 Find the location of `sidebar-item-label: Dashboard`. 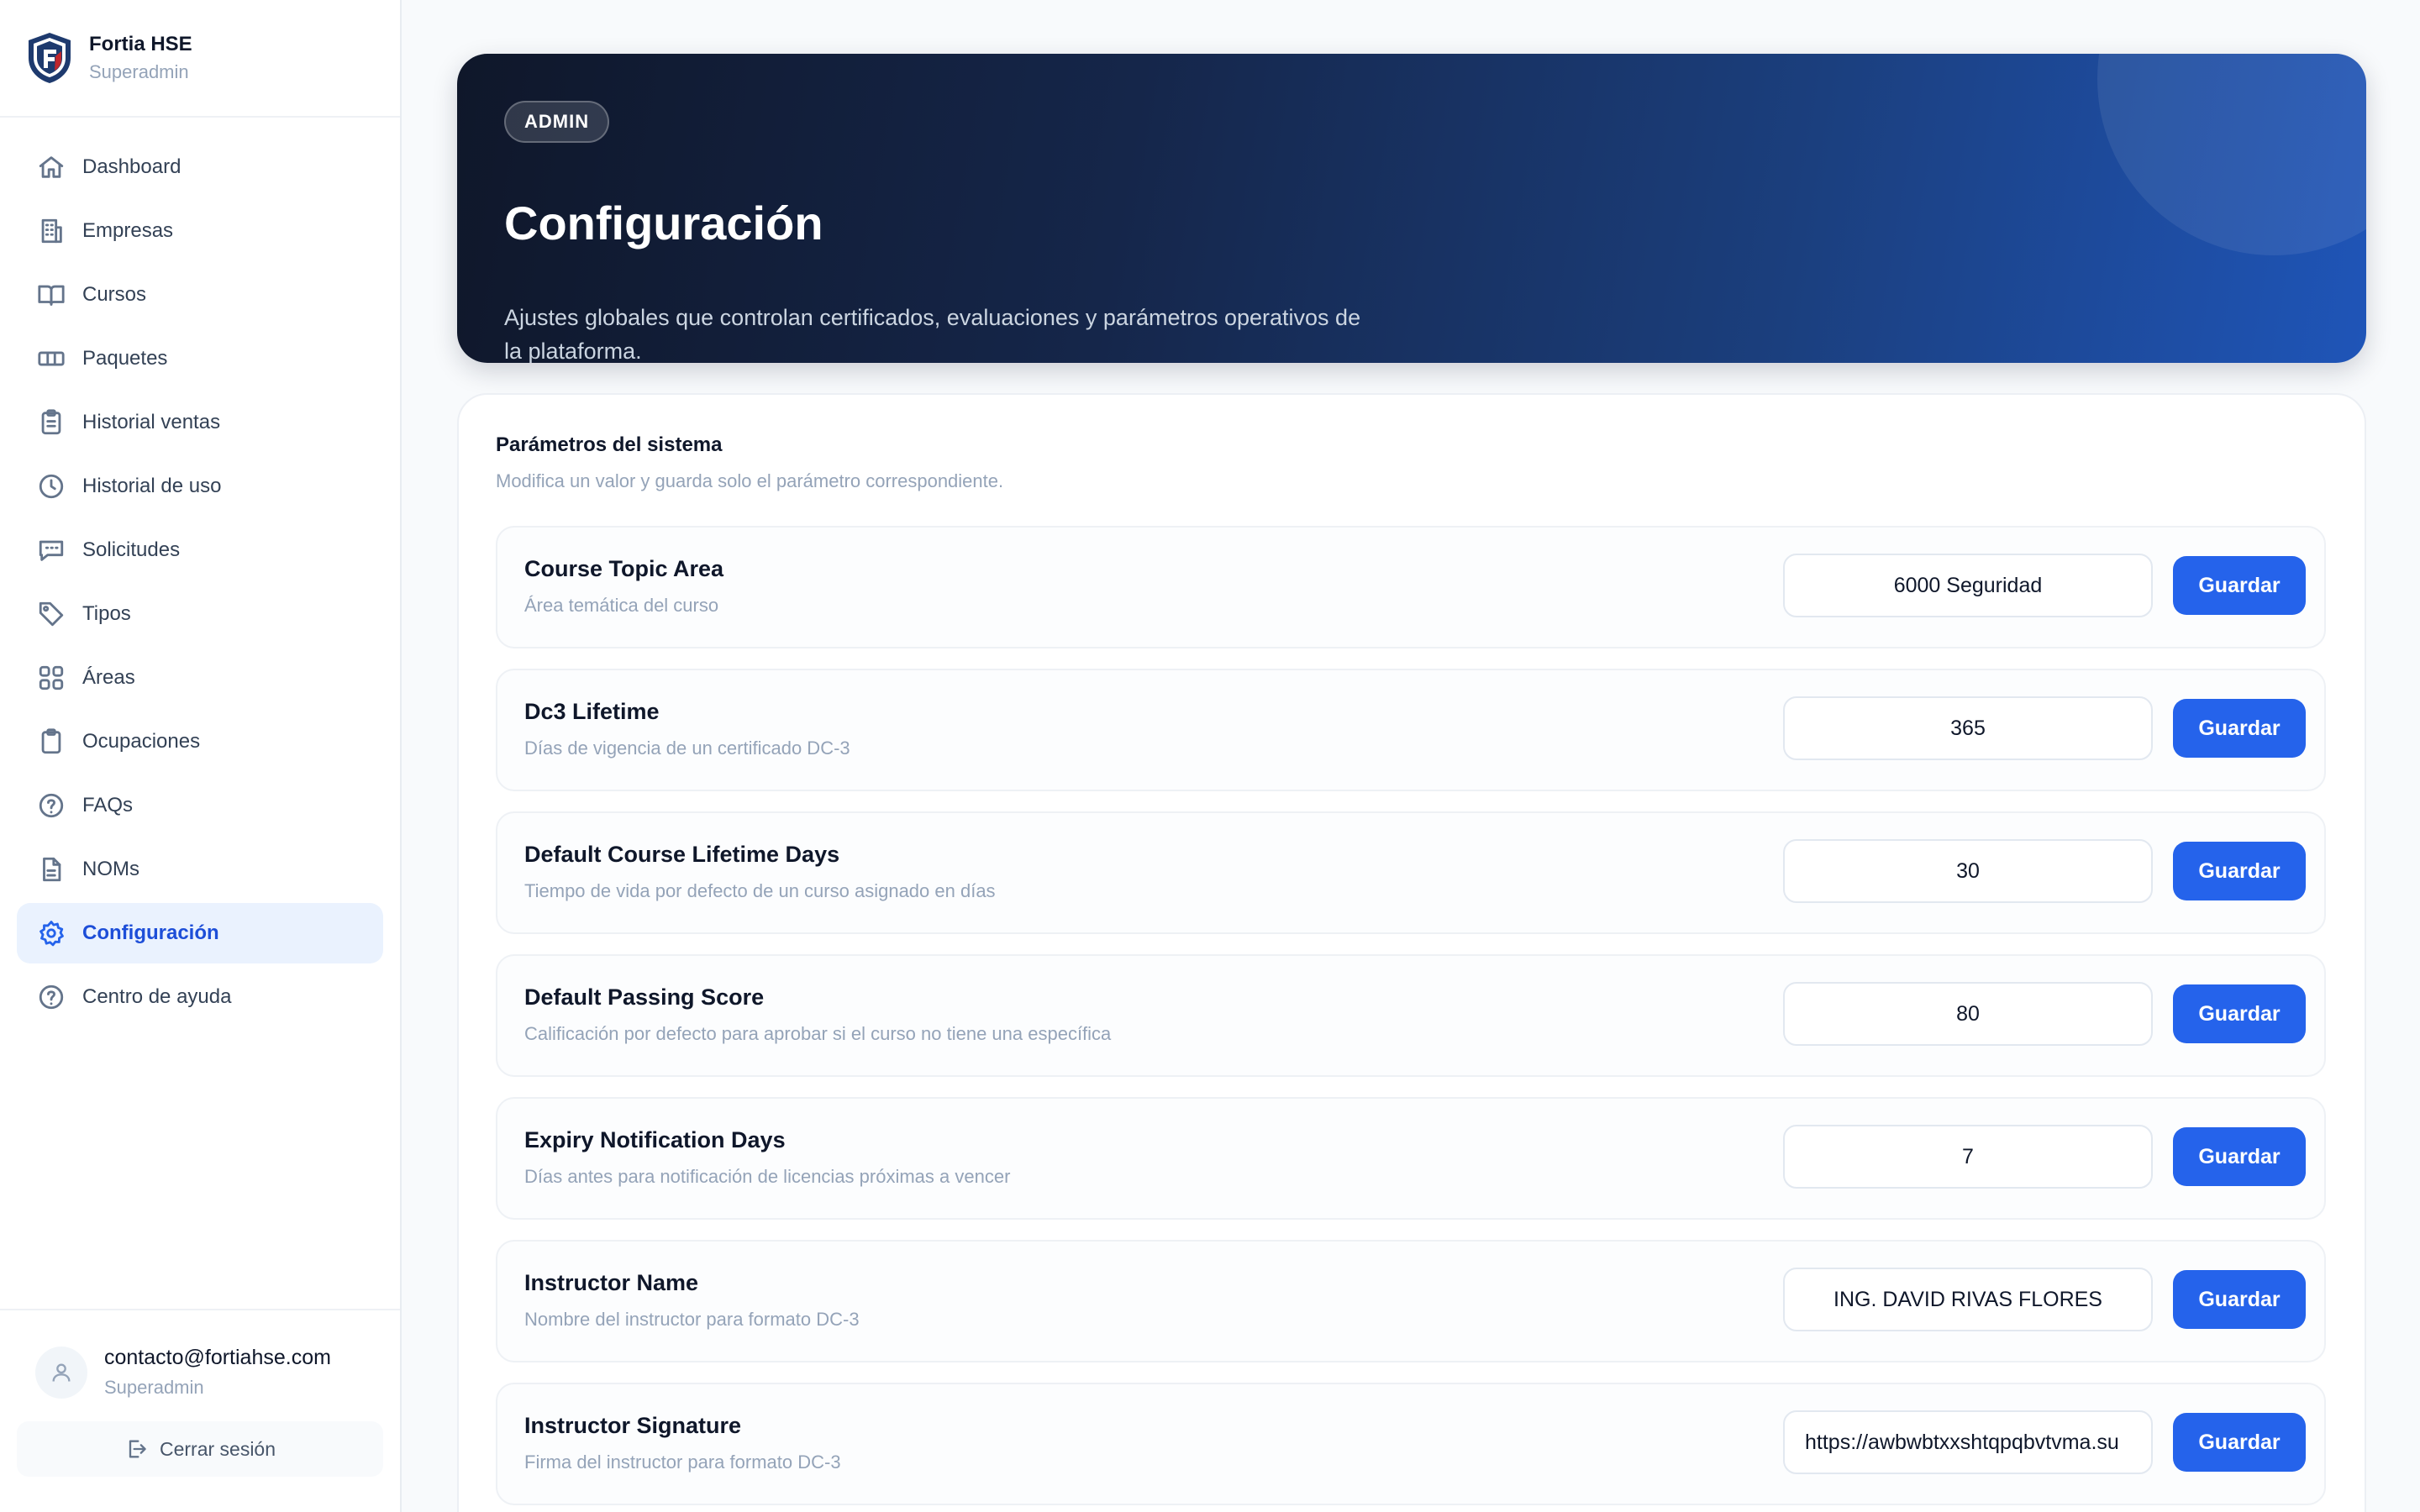

sidebar-item-label: Dashboard is located at coordinates (132, 166).